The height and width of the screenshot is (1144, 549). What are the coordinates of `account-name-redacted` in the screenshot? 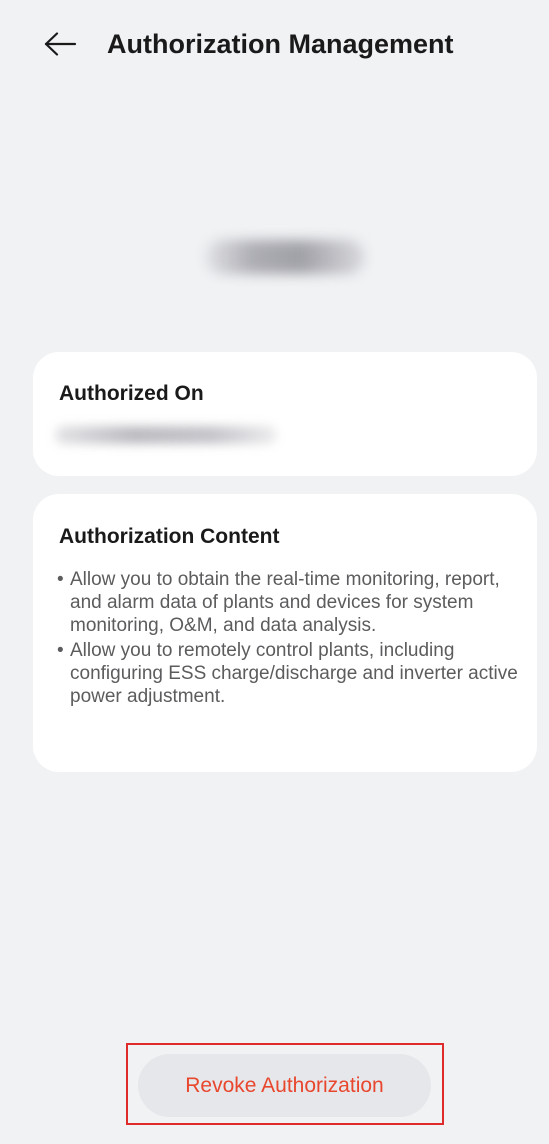 It's located at (285, 257).